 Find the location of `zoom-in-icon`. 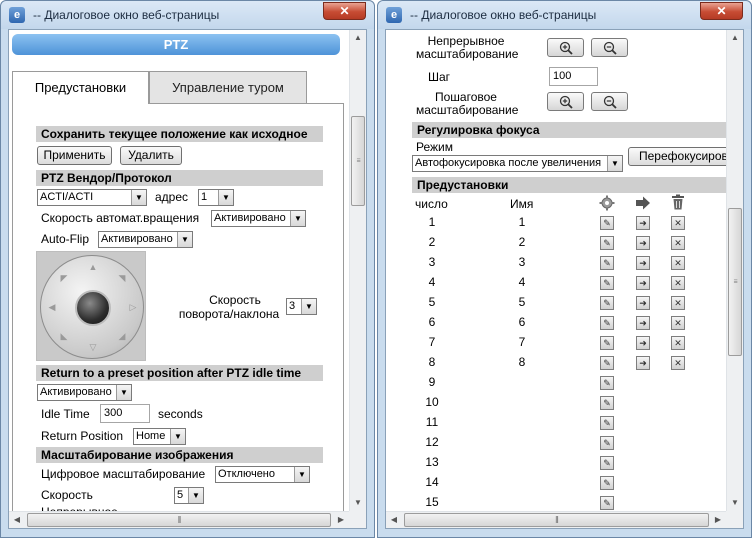

zoom-in-icon is located at coordinates (566, 48).